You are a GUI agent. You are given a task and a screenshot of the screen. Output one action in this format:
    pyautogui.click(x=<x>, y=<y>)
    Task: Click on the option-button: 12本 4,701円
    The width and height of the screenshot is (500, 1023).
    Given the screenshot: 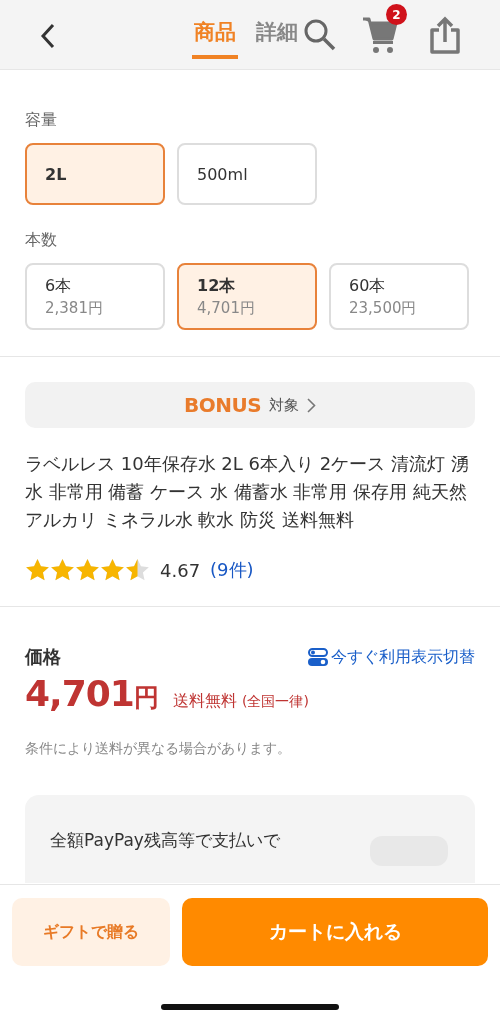 What is the action you would take?
    pyautogui.click(x=247, y=296)
    